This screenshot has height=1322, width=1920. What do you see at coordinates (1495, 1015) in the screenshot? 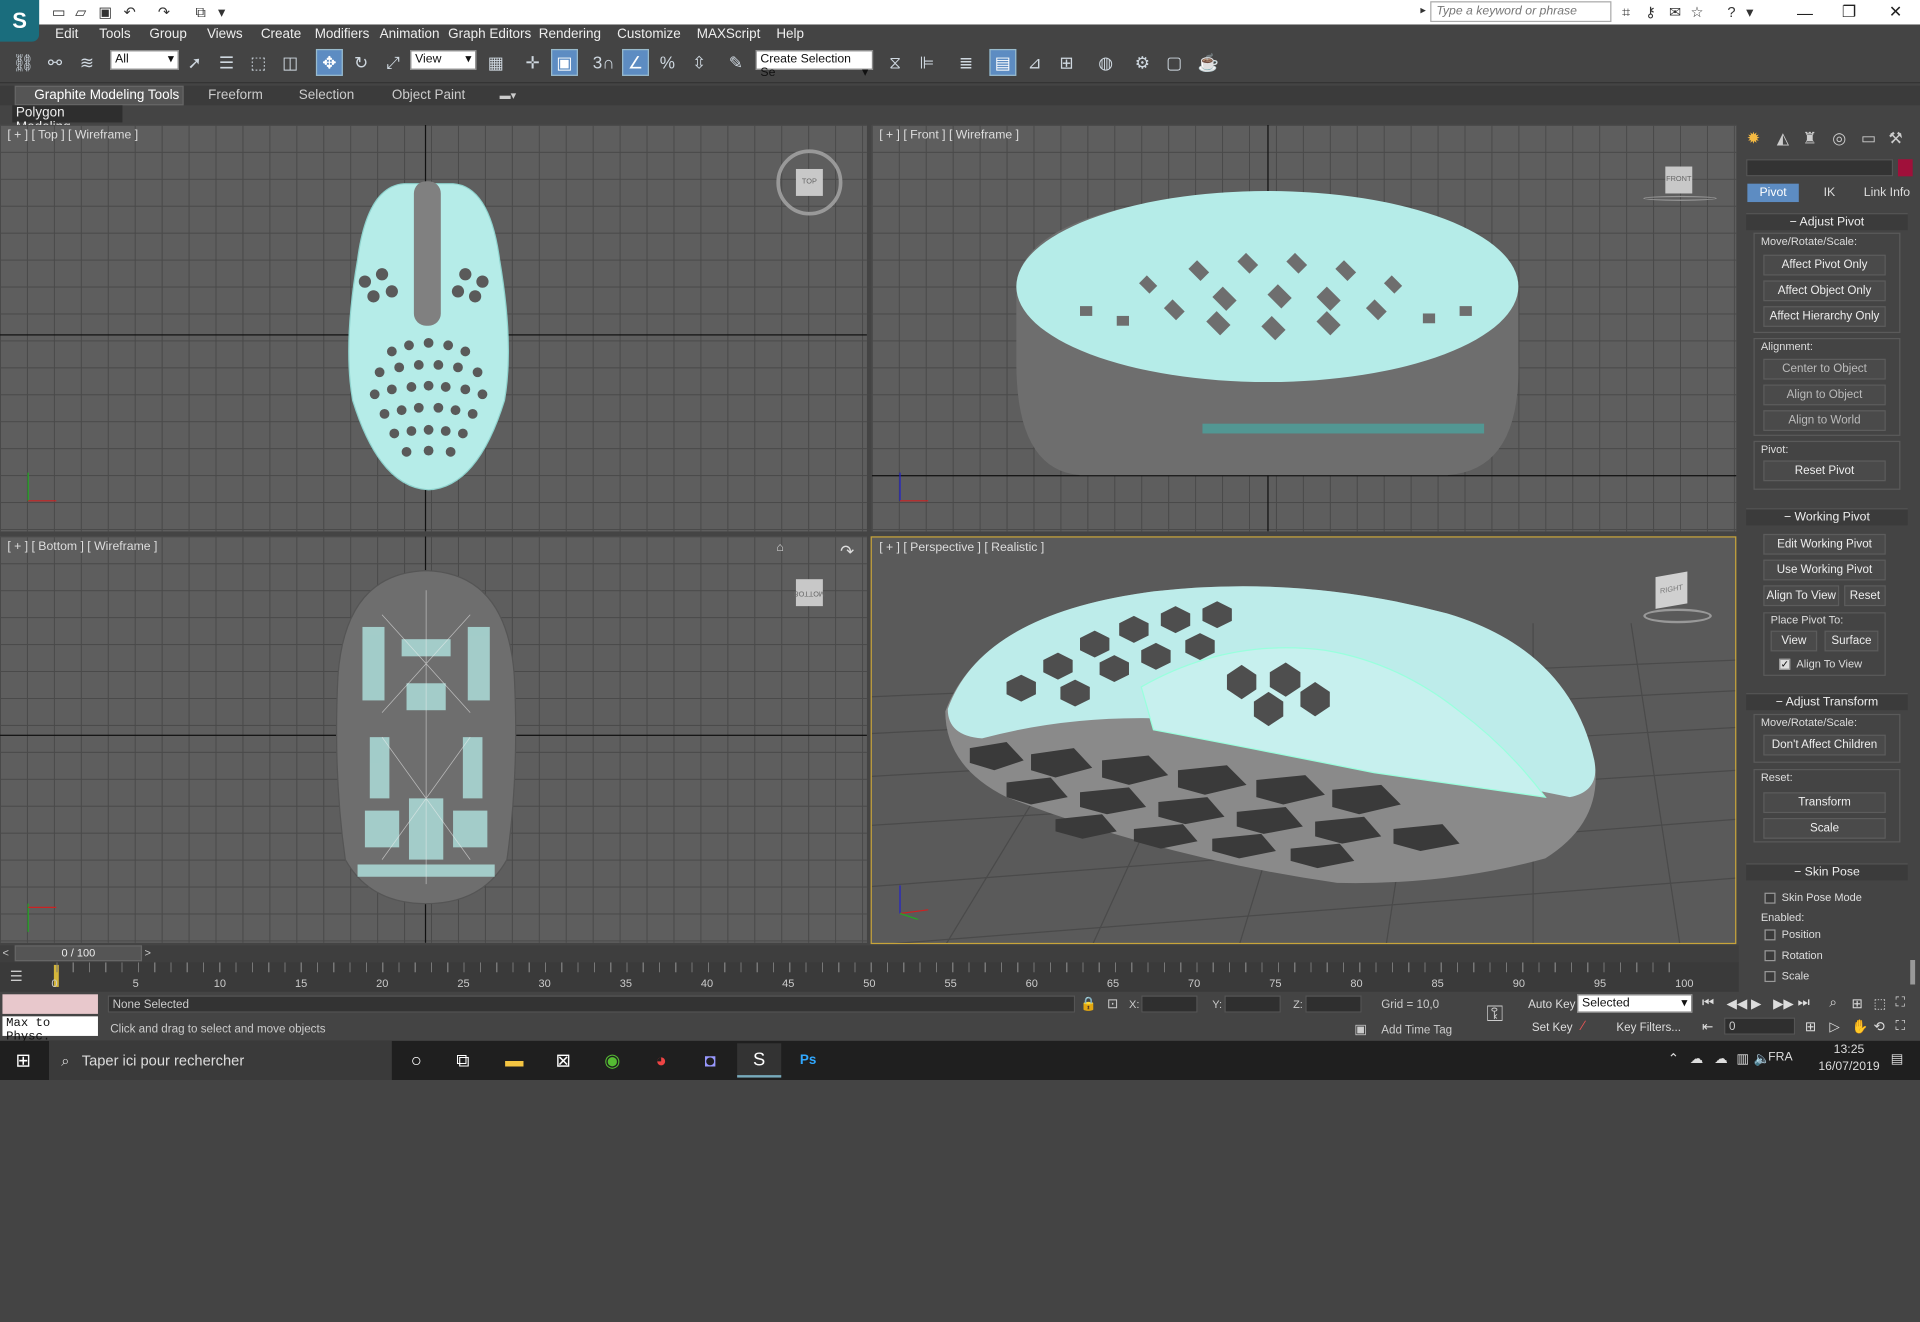
I see `set-key-icon: ⚿` at bounding box center [1495, 1015].